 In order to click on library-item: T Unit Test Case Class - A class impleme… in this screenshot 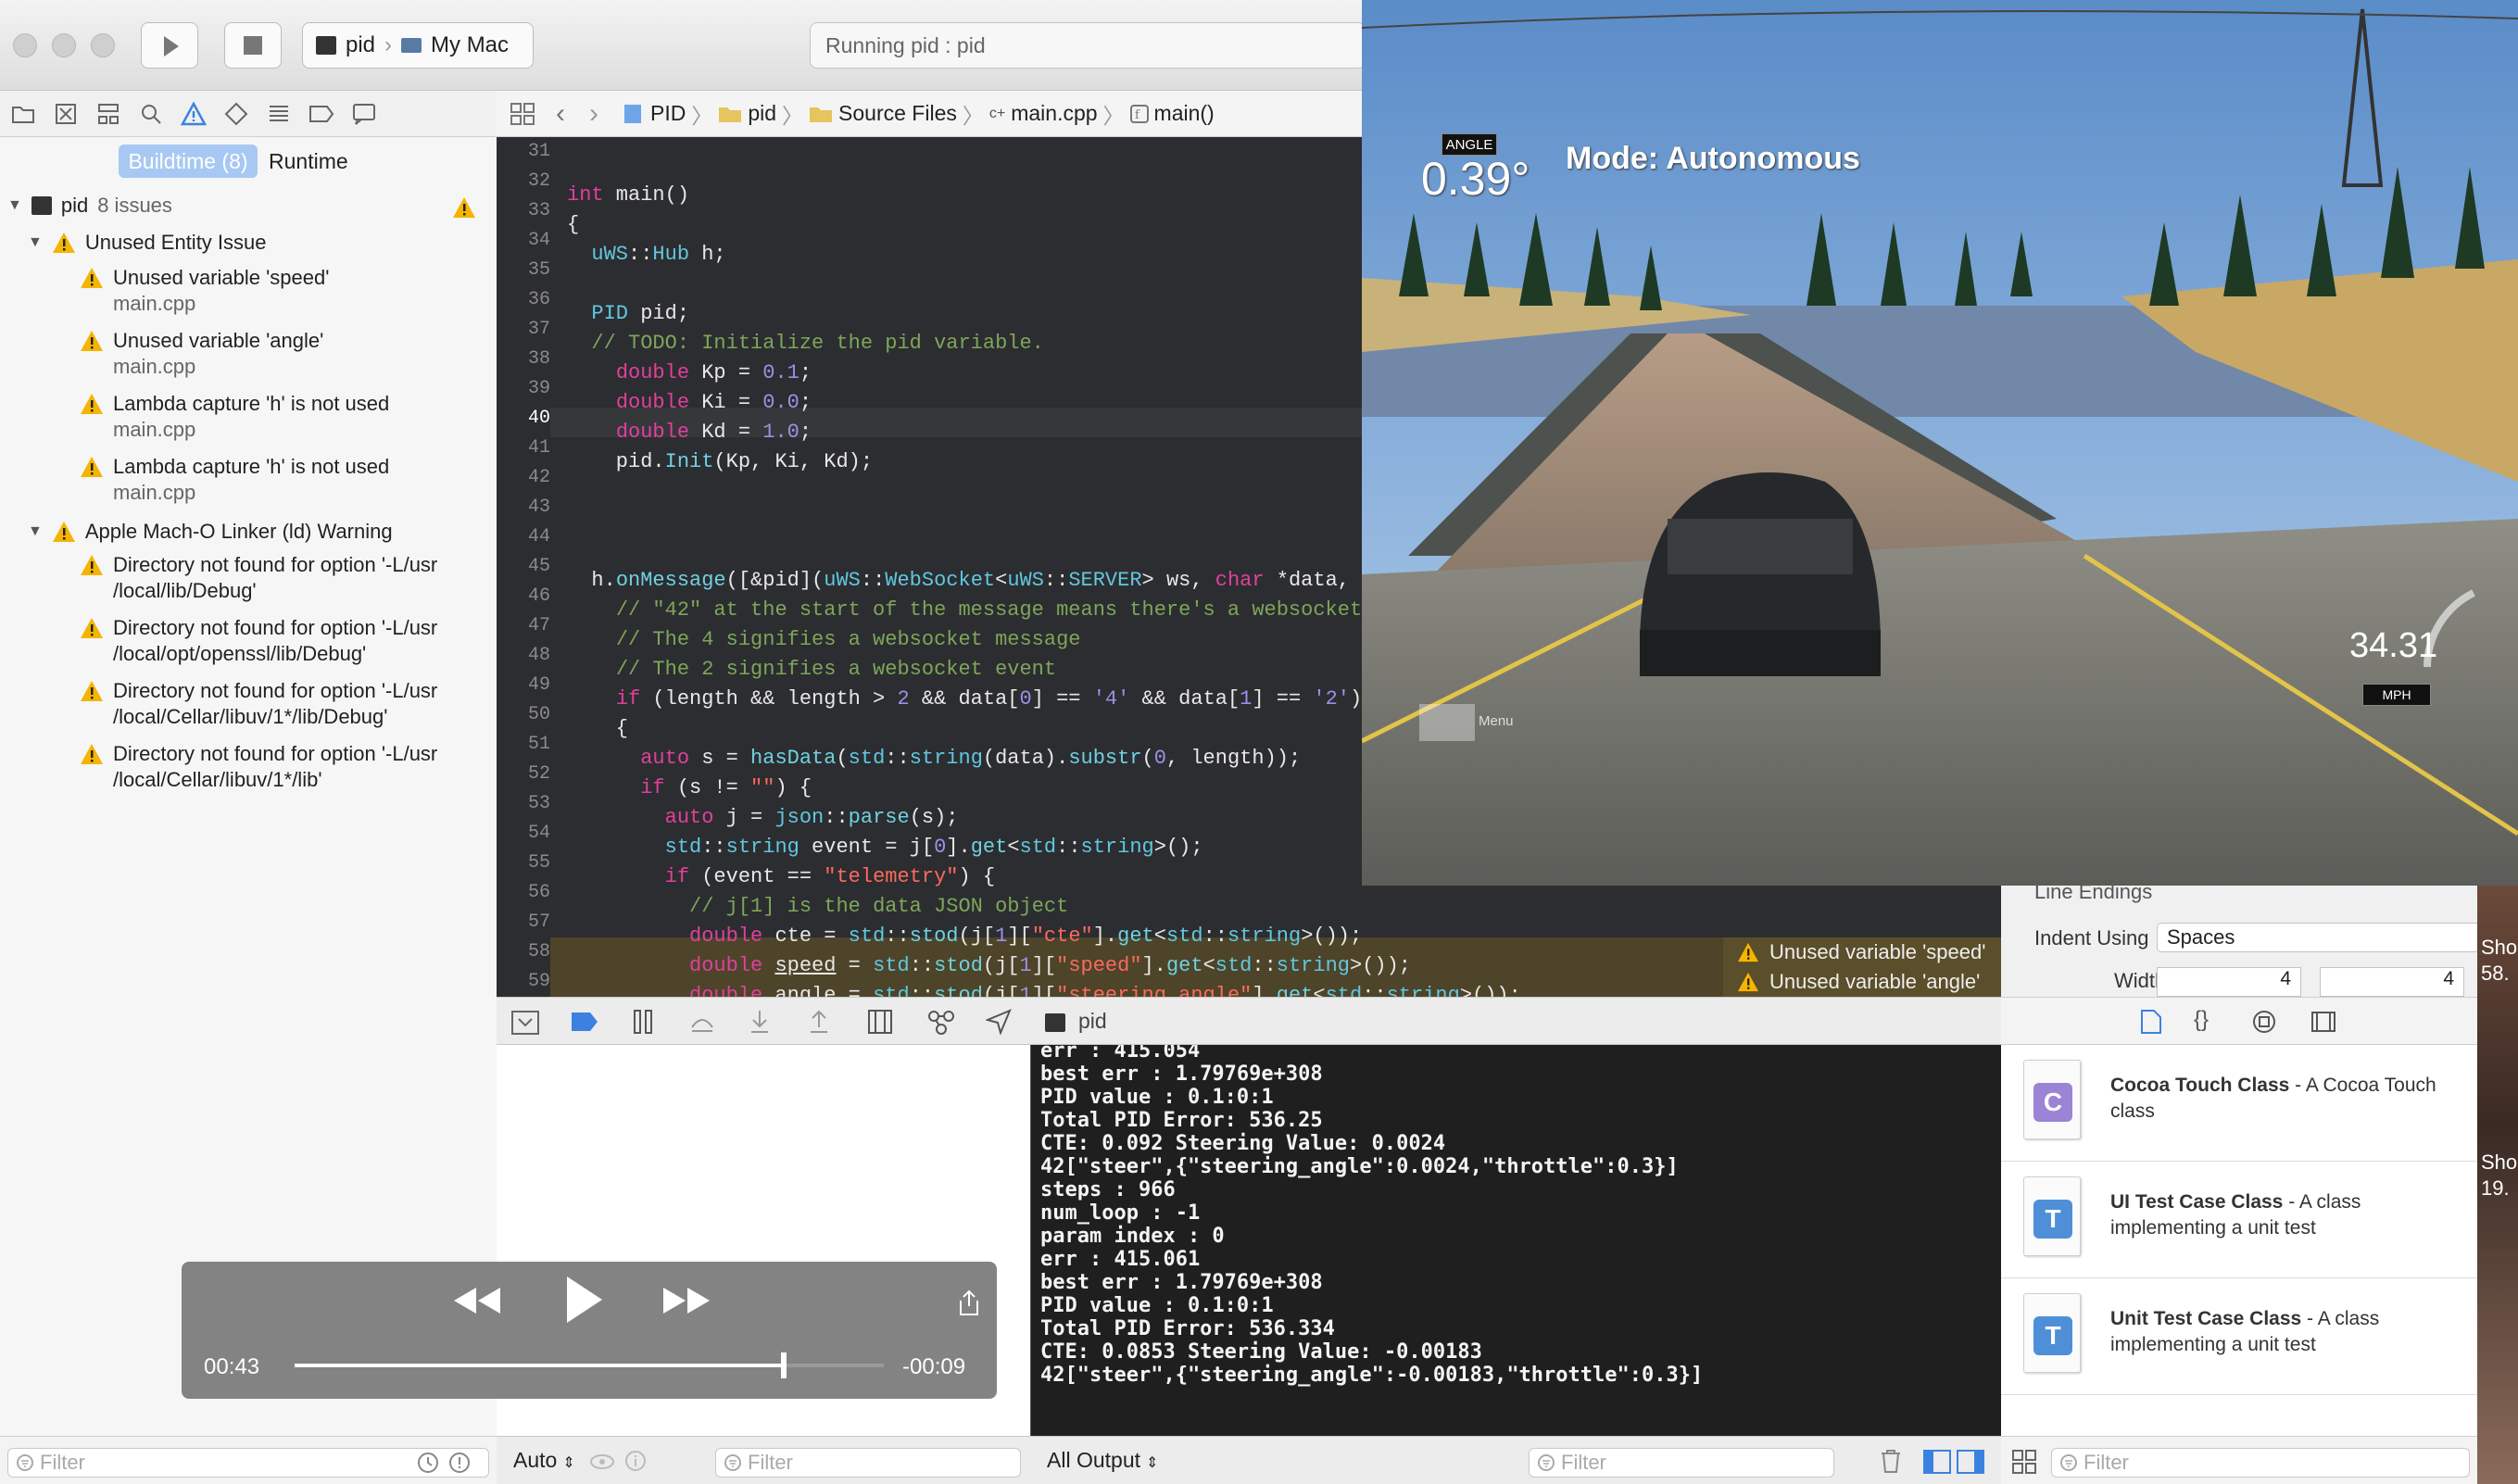, I will do `click(2239, 1337)`.